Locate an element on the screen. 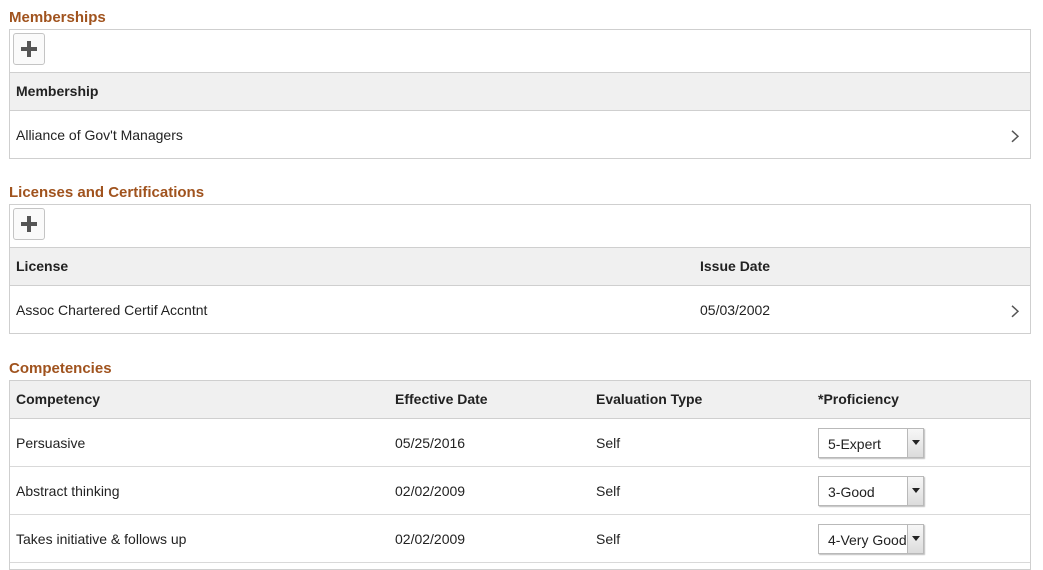 The image size is (1043, 570). proficiency-value: 4-Very Good is located at coordinates (867, 540).